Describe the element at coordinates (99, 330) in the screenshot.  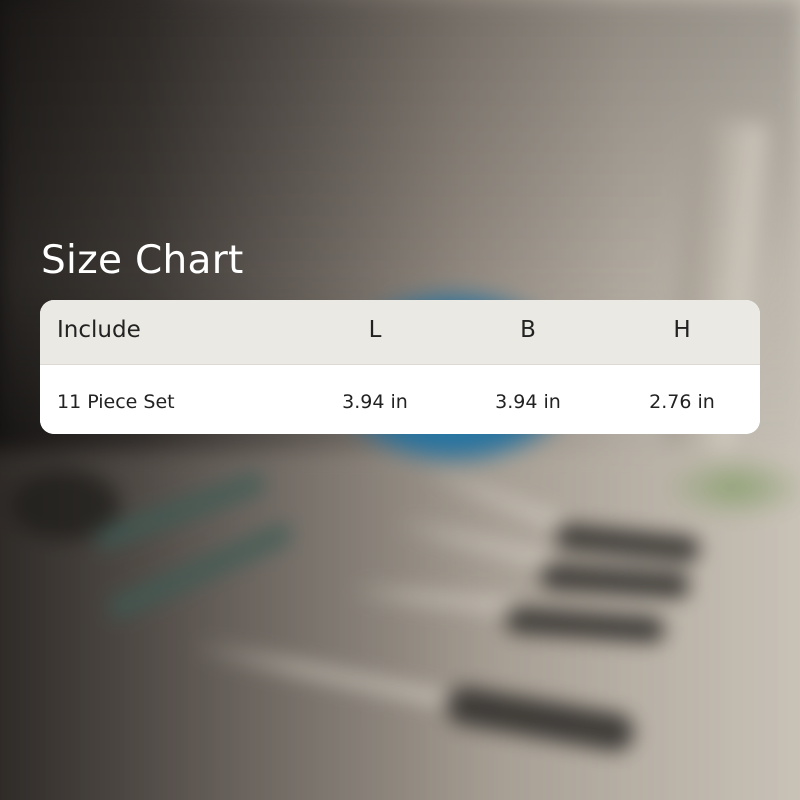
I see `header-include: Include` at that location.